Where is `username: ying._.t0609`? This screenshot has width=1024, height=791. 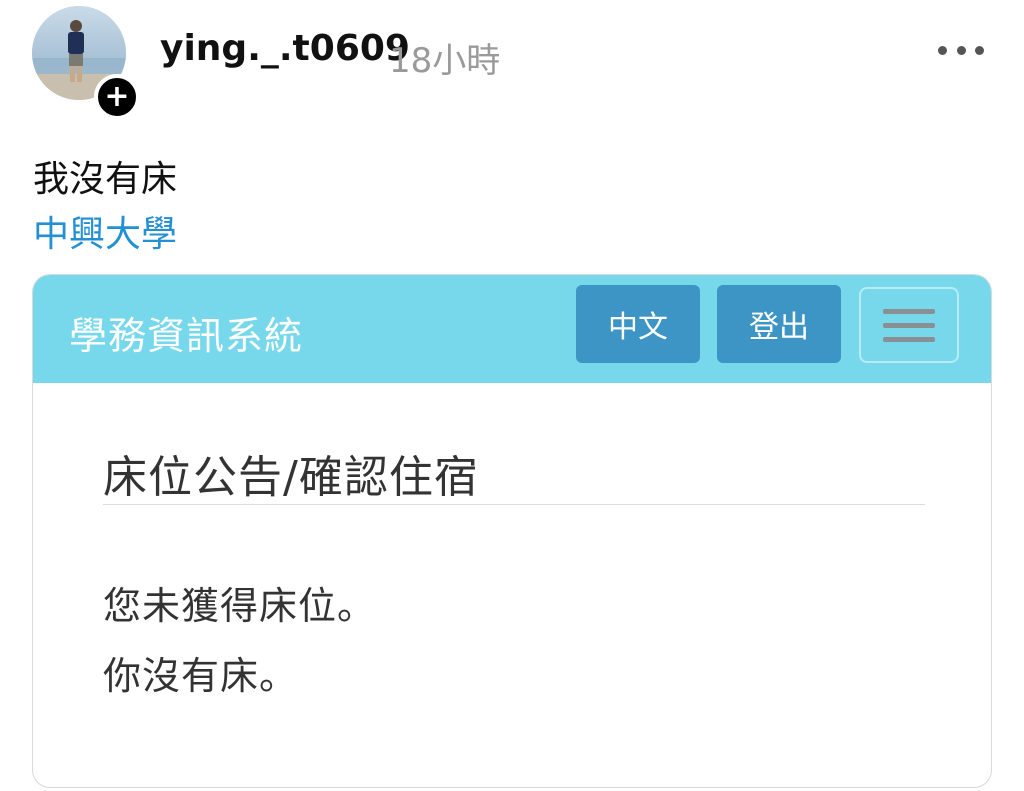
username: ying._.t0609 is located at coordinates (285, 48).